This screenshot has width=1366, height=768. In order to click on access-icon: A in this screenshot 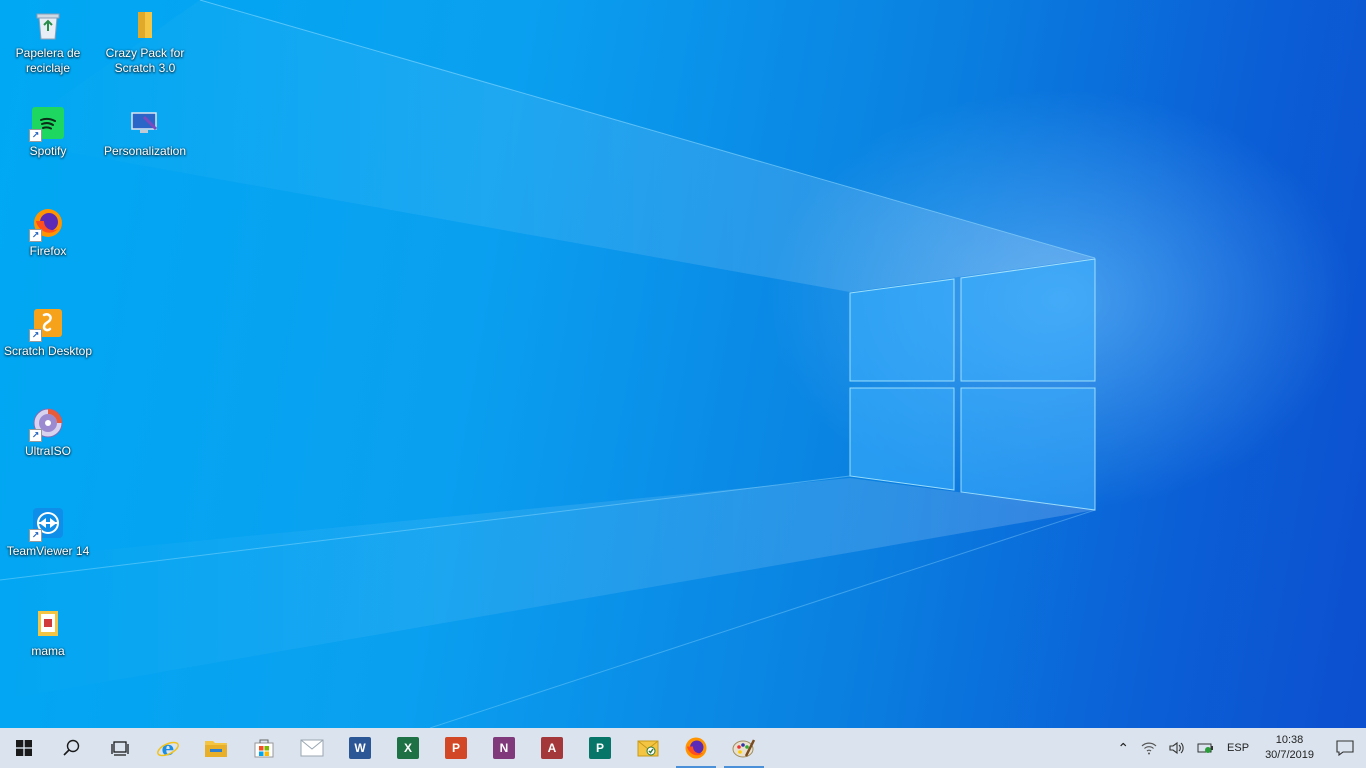, I will do `click(552, 748)`.